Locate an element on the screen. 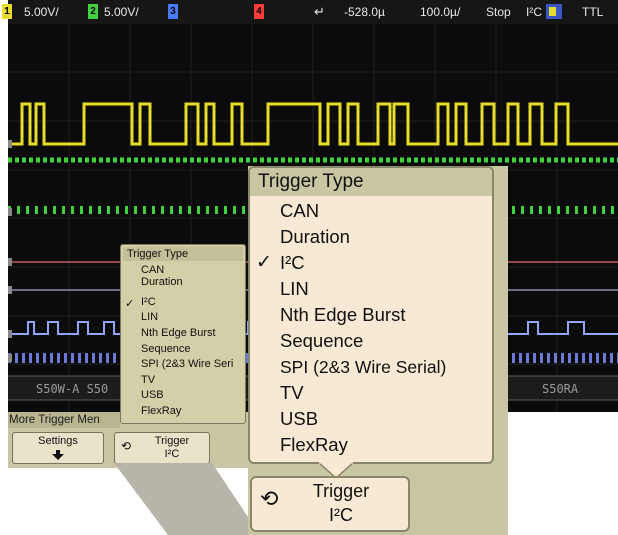  channel-1-scale: 5.00V/ is located at coordinates (41, 12).